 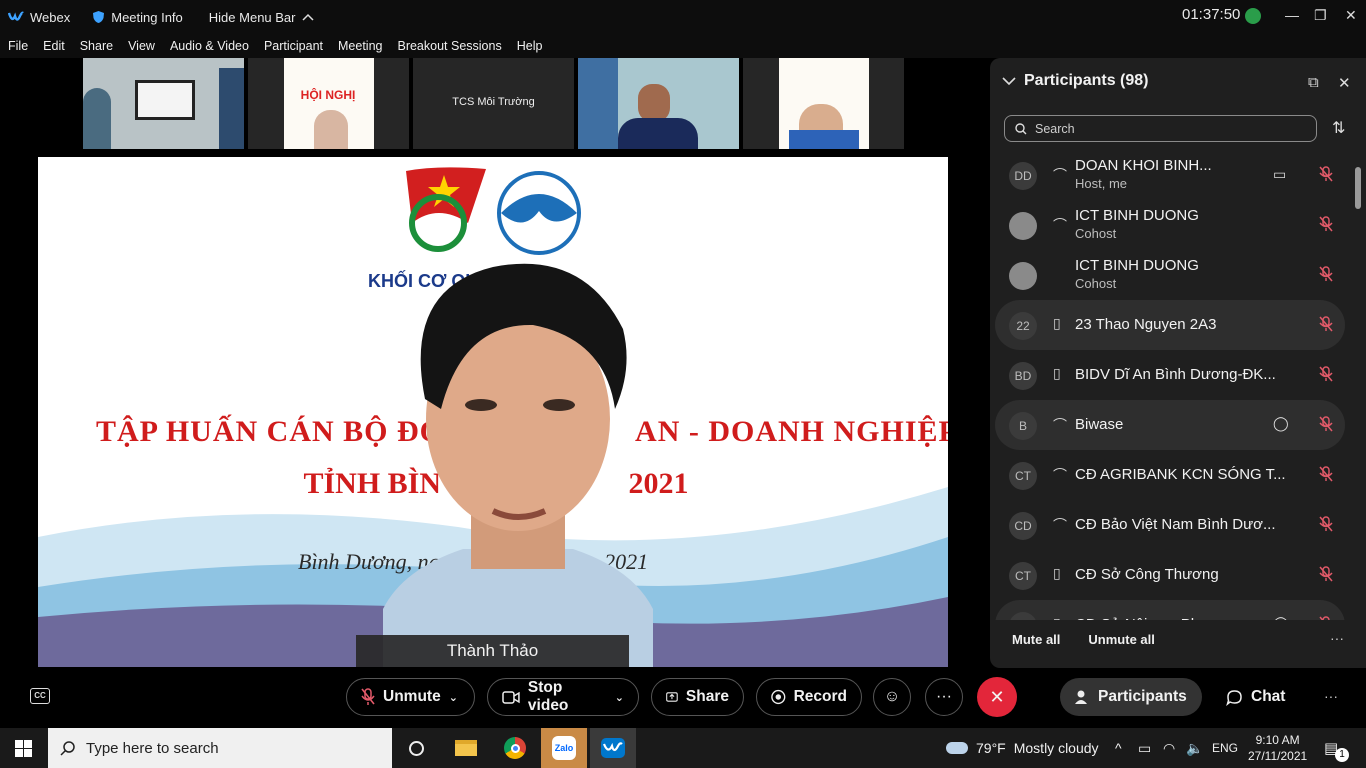 What do you see at coordinates (328, 103) in the screenshot?
I see `video-thumbnail: HỘI NGHỊ` at bounding box center [328, 103].